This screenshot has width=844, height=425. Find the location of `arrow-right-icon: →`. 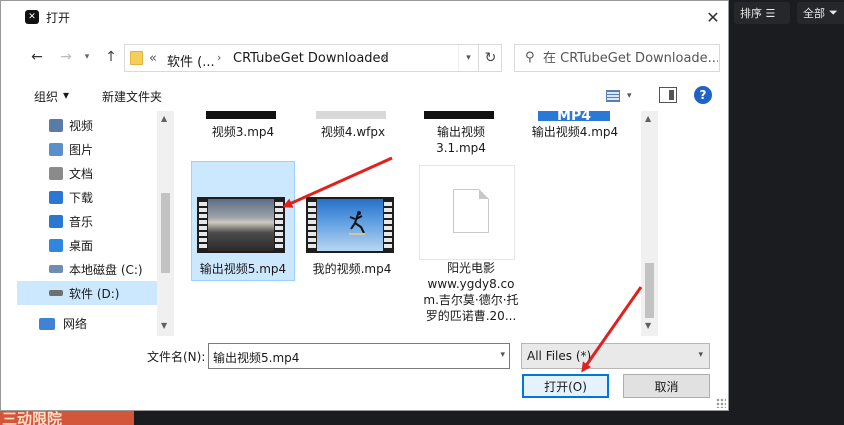

arrow-right-icon: → is located at coordinates (66, 57).